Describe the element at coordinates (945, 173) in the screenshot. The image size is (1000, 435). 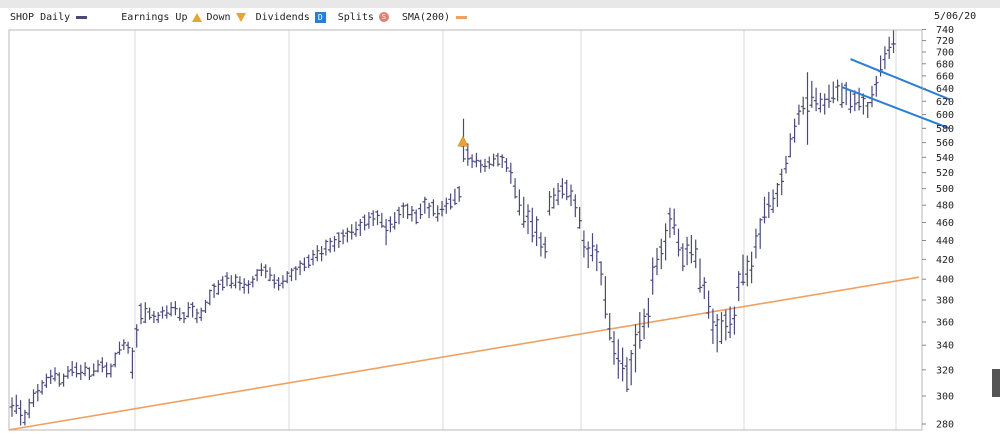
I see `y-tick-label: 520` at that location.